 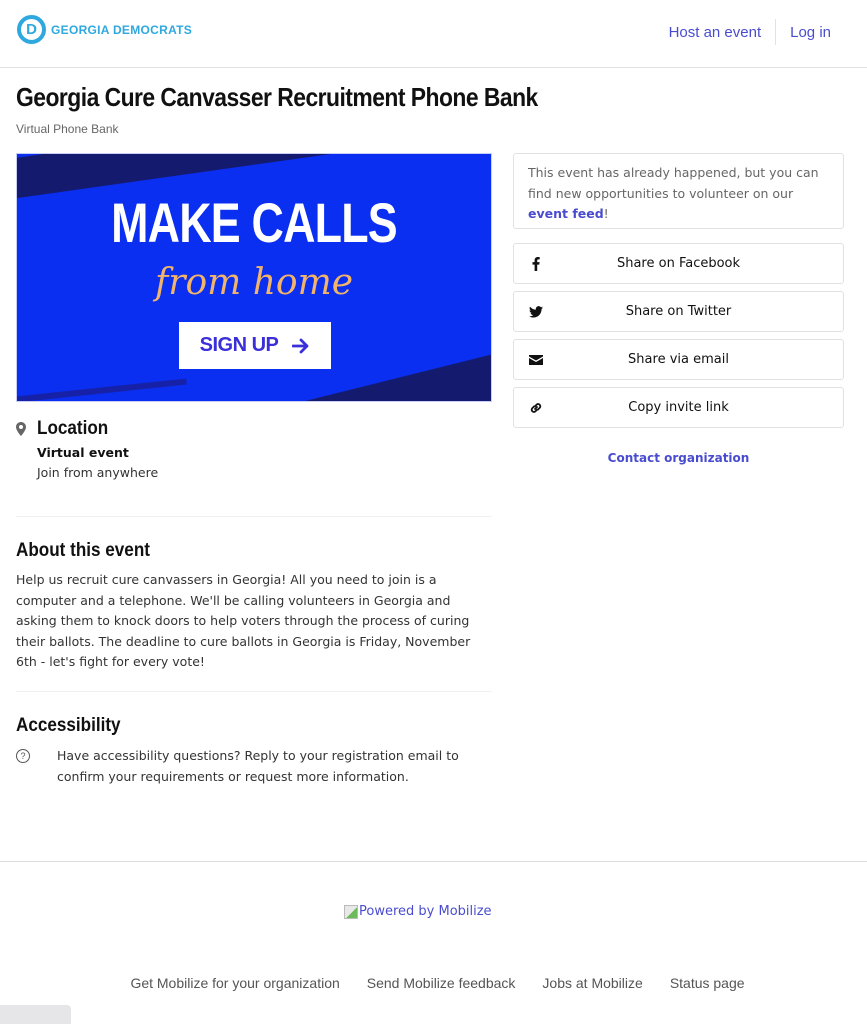 What do you see at coordinates (21, 429) in the screenshot?
I see `map-pin-icon` at bounding box center [21, 429].